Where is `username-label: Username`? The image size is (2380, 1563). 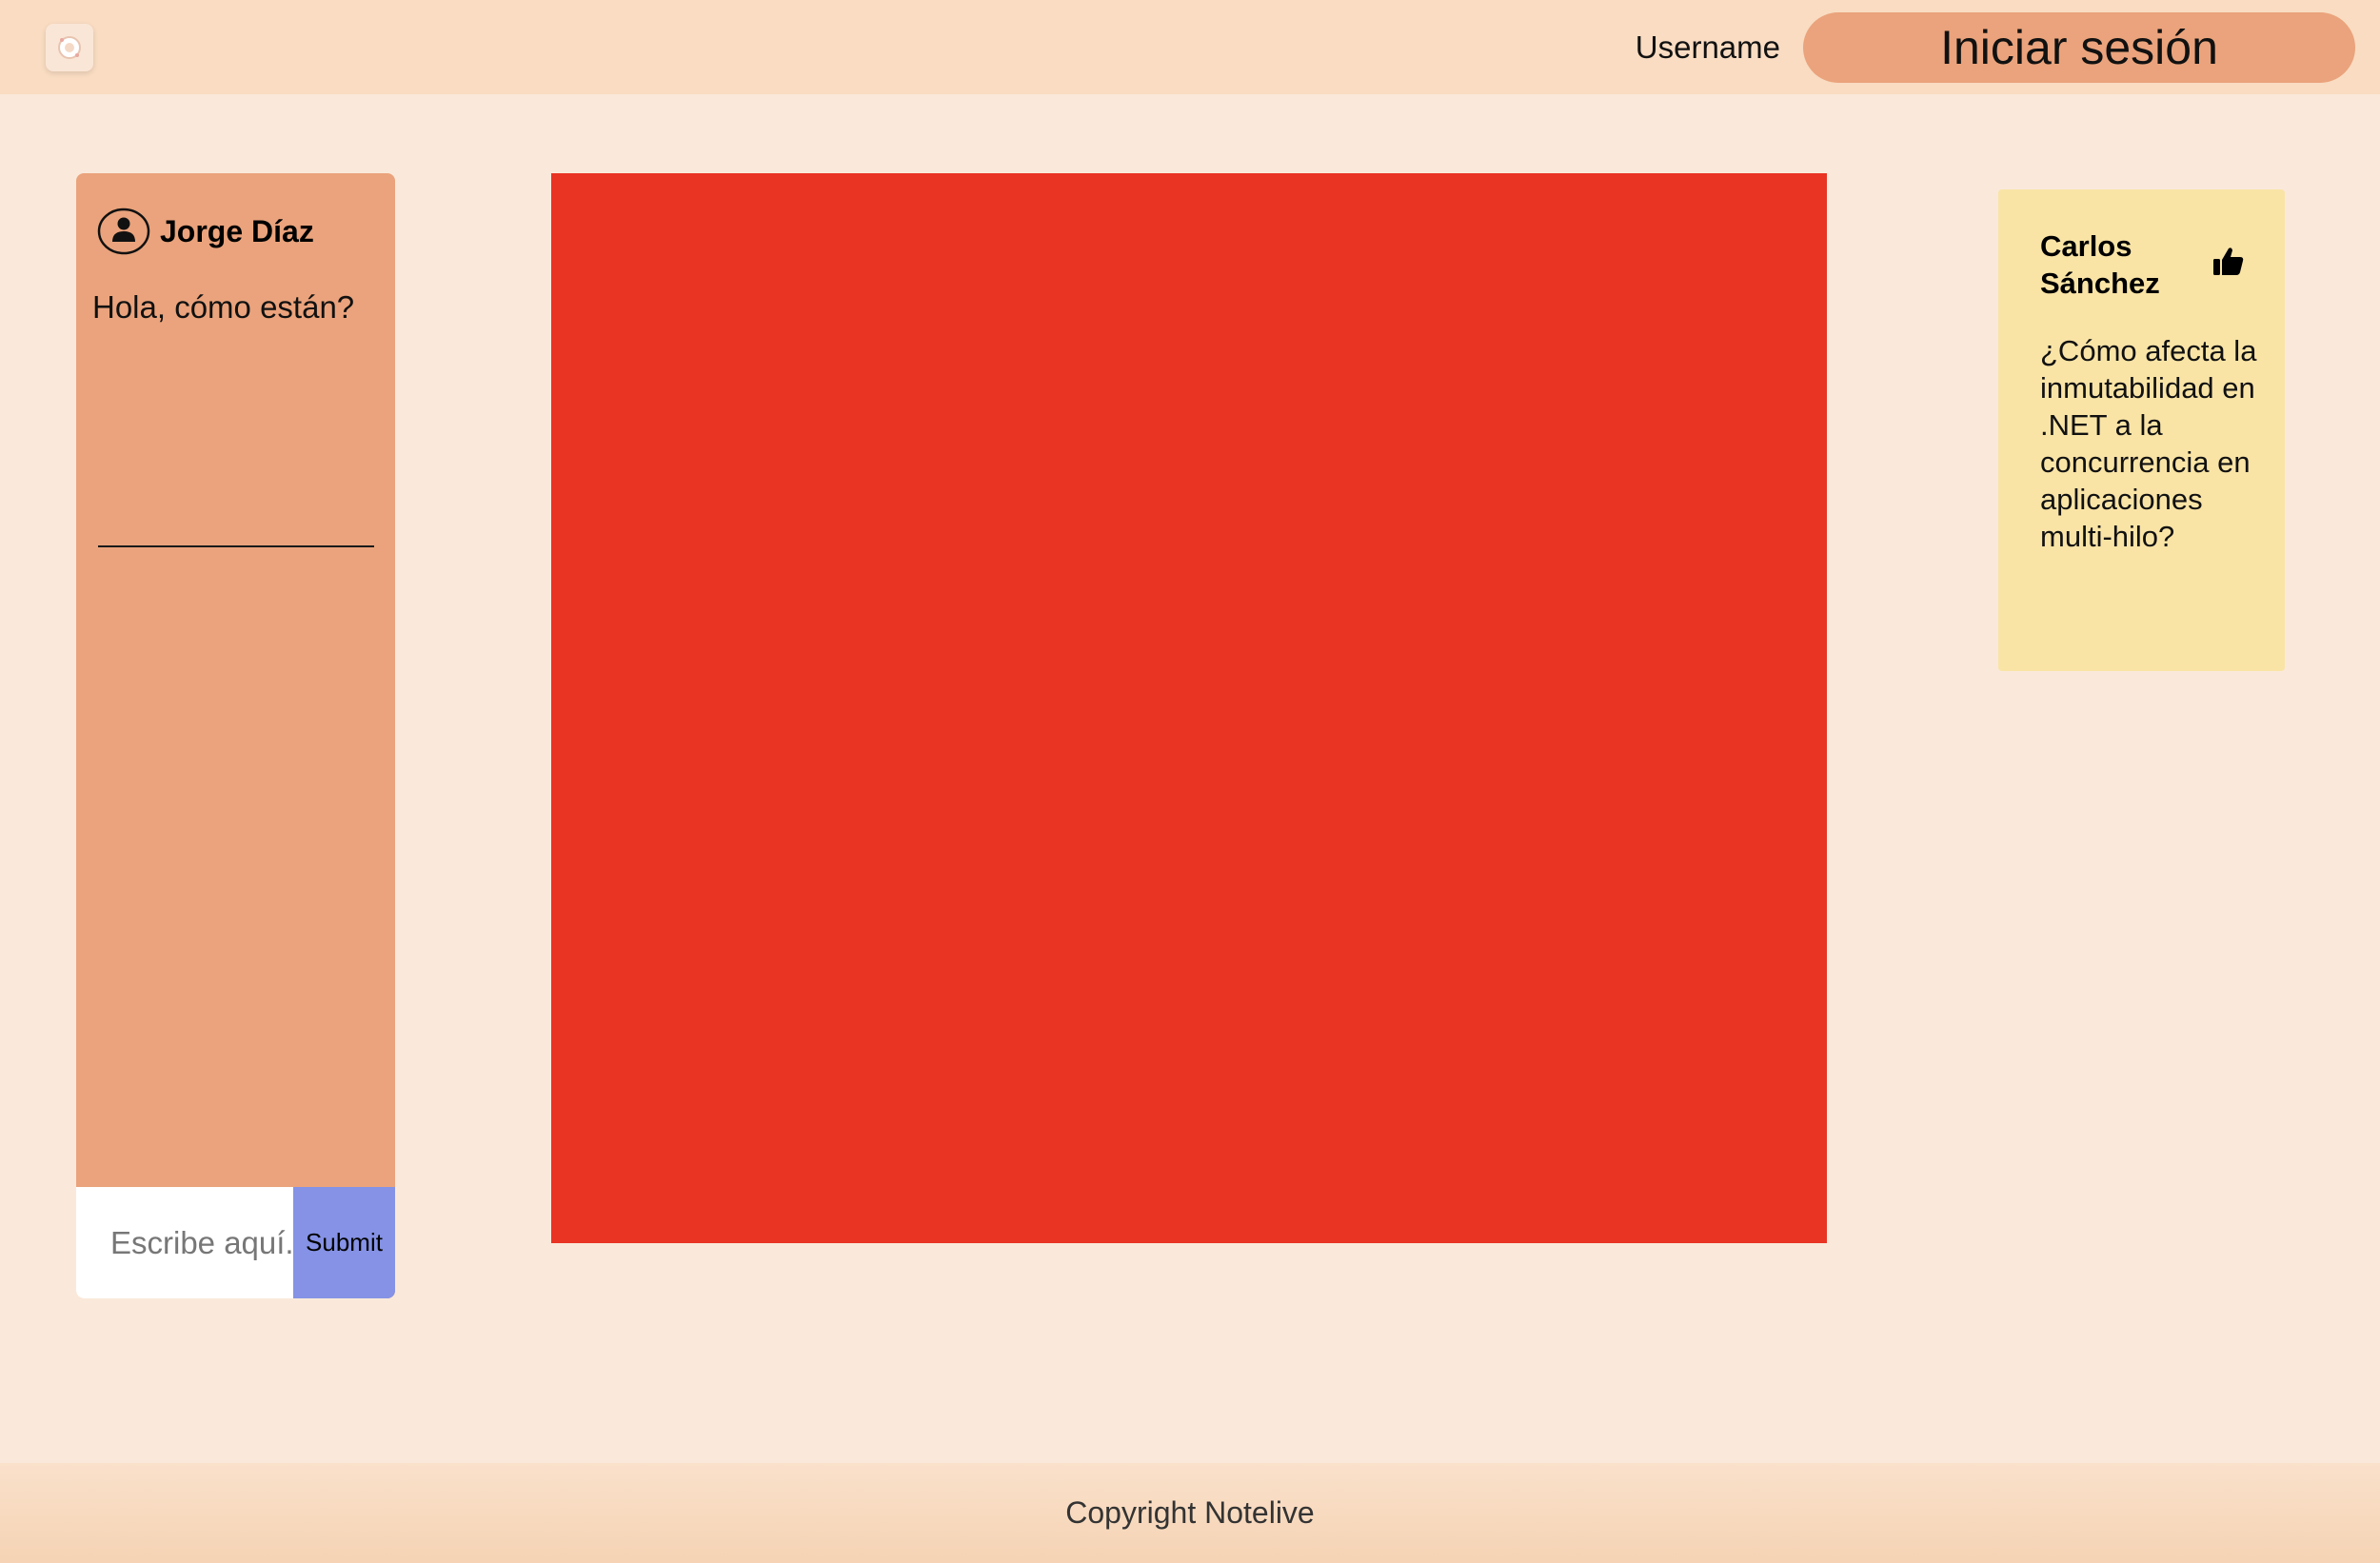 username-label: Username is located at coordinates (1707, 48).